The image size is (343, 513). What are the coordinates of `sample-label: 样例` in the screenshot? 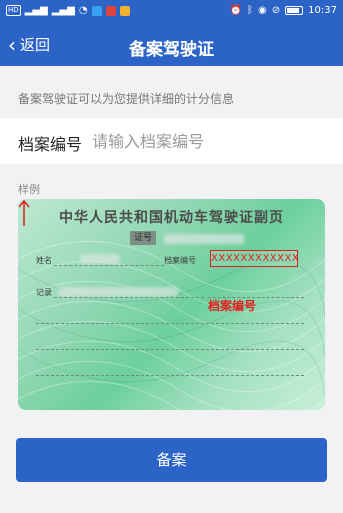 It's located at (29, 189).